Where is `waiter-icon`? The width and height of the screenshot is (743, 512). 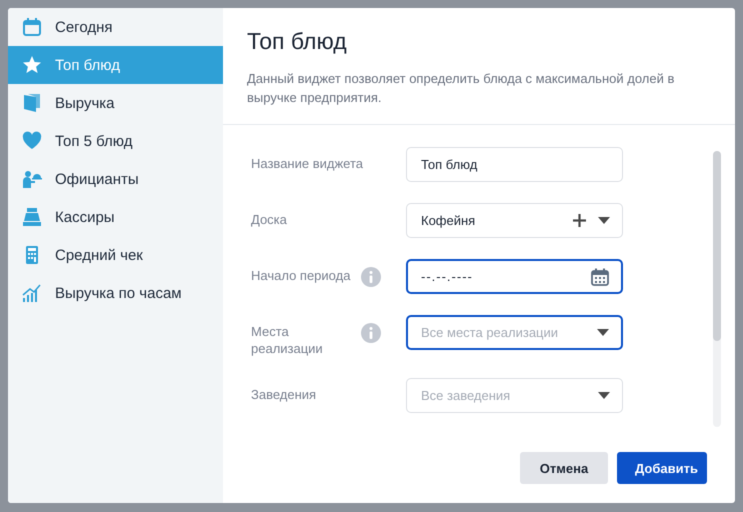 waiter-icon is located at coordinates (32, 179).